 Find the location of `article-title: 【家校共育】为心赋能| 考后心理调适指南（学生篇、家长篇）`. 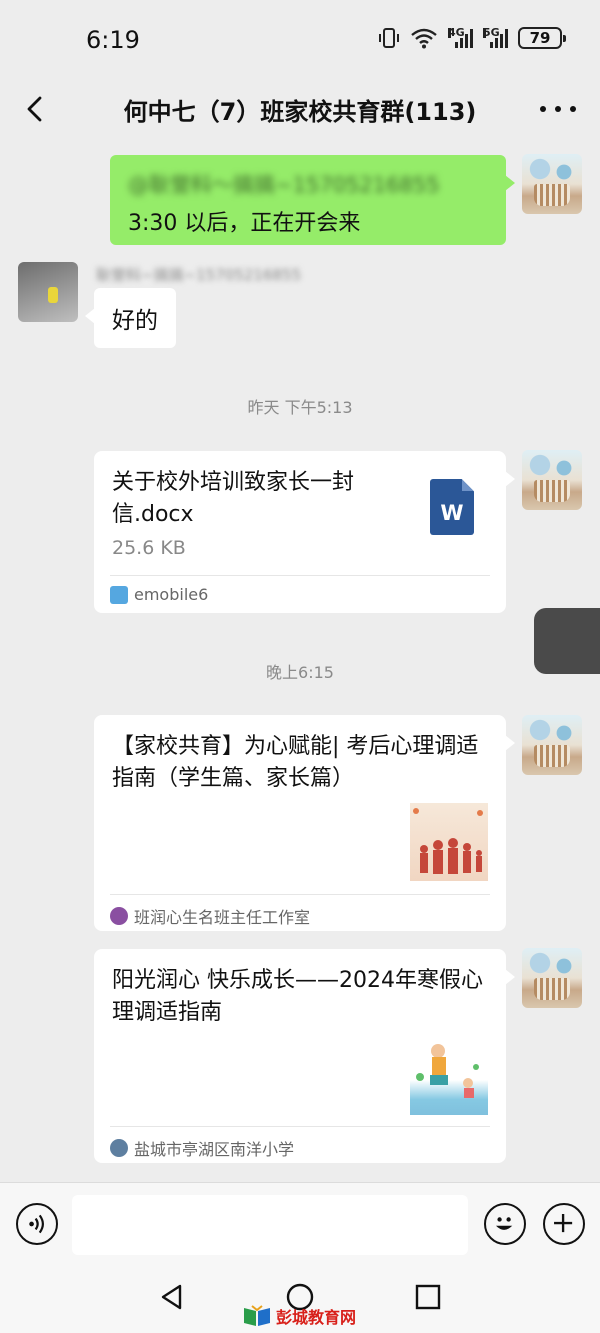

article-title: 【家校共育】为心赋能| 考后心理调适指南（学生篇、家长篇） is located at coordinates (295, 762).